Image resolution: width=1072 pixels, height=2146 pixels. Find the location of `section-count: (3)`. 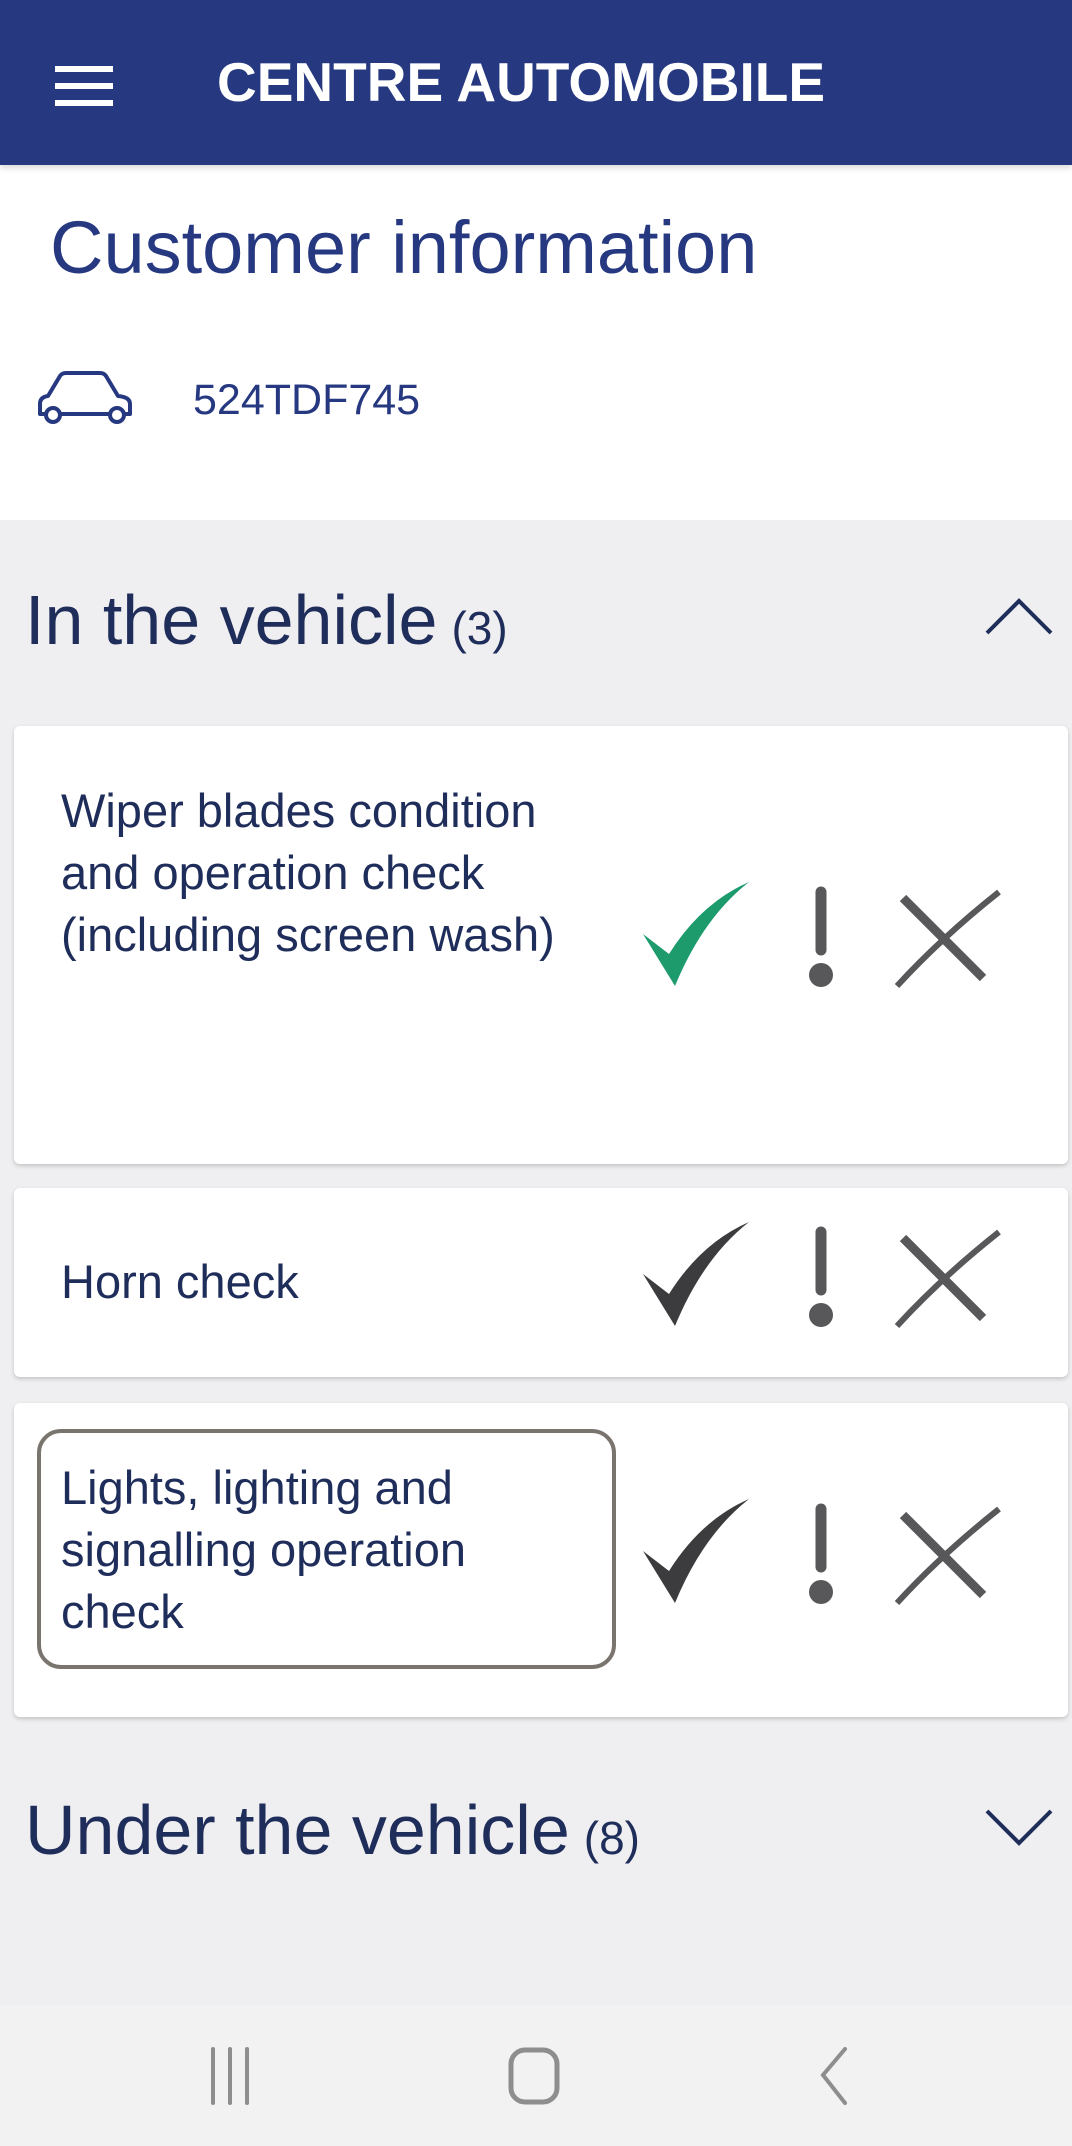

section-count: (3) is located at coordinates (479, 628).